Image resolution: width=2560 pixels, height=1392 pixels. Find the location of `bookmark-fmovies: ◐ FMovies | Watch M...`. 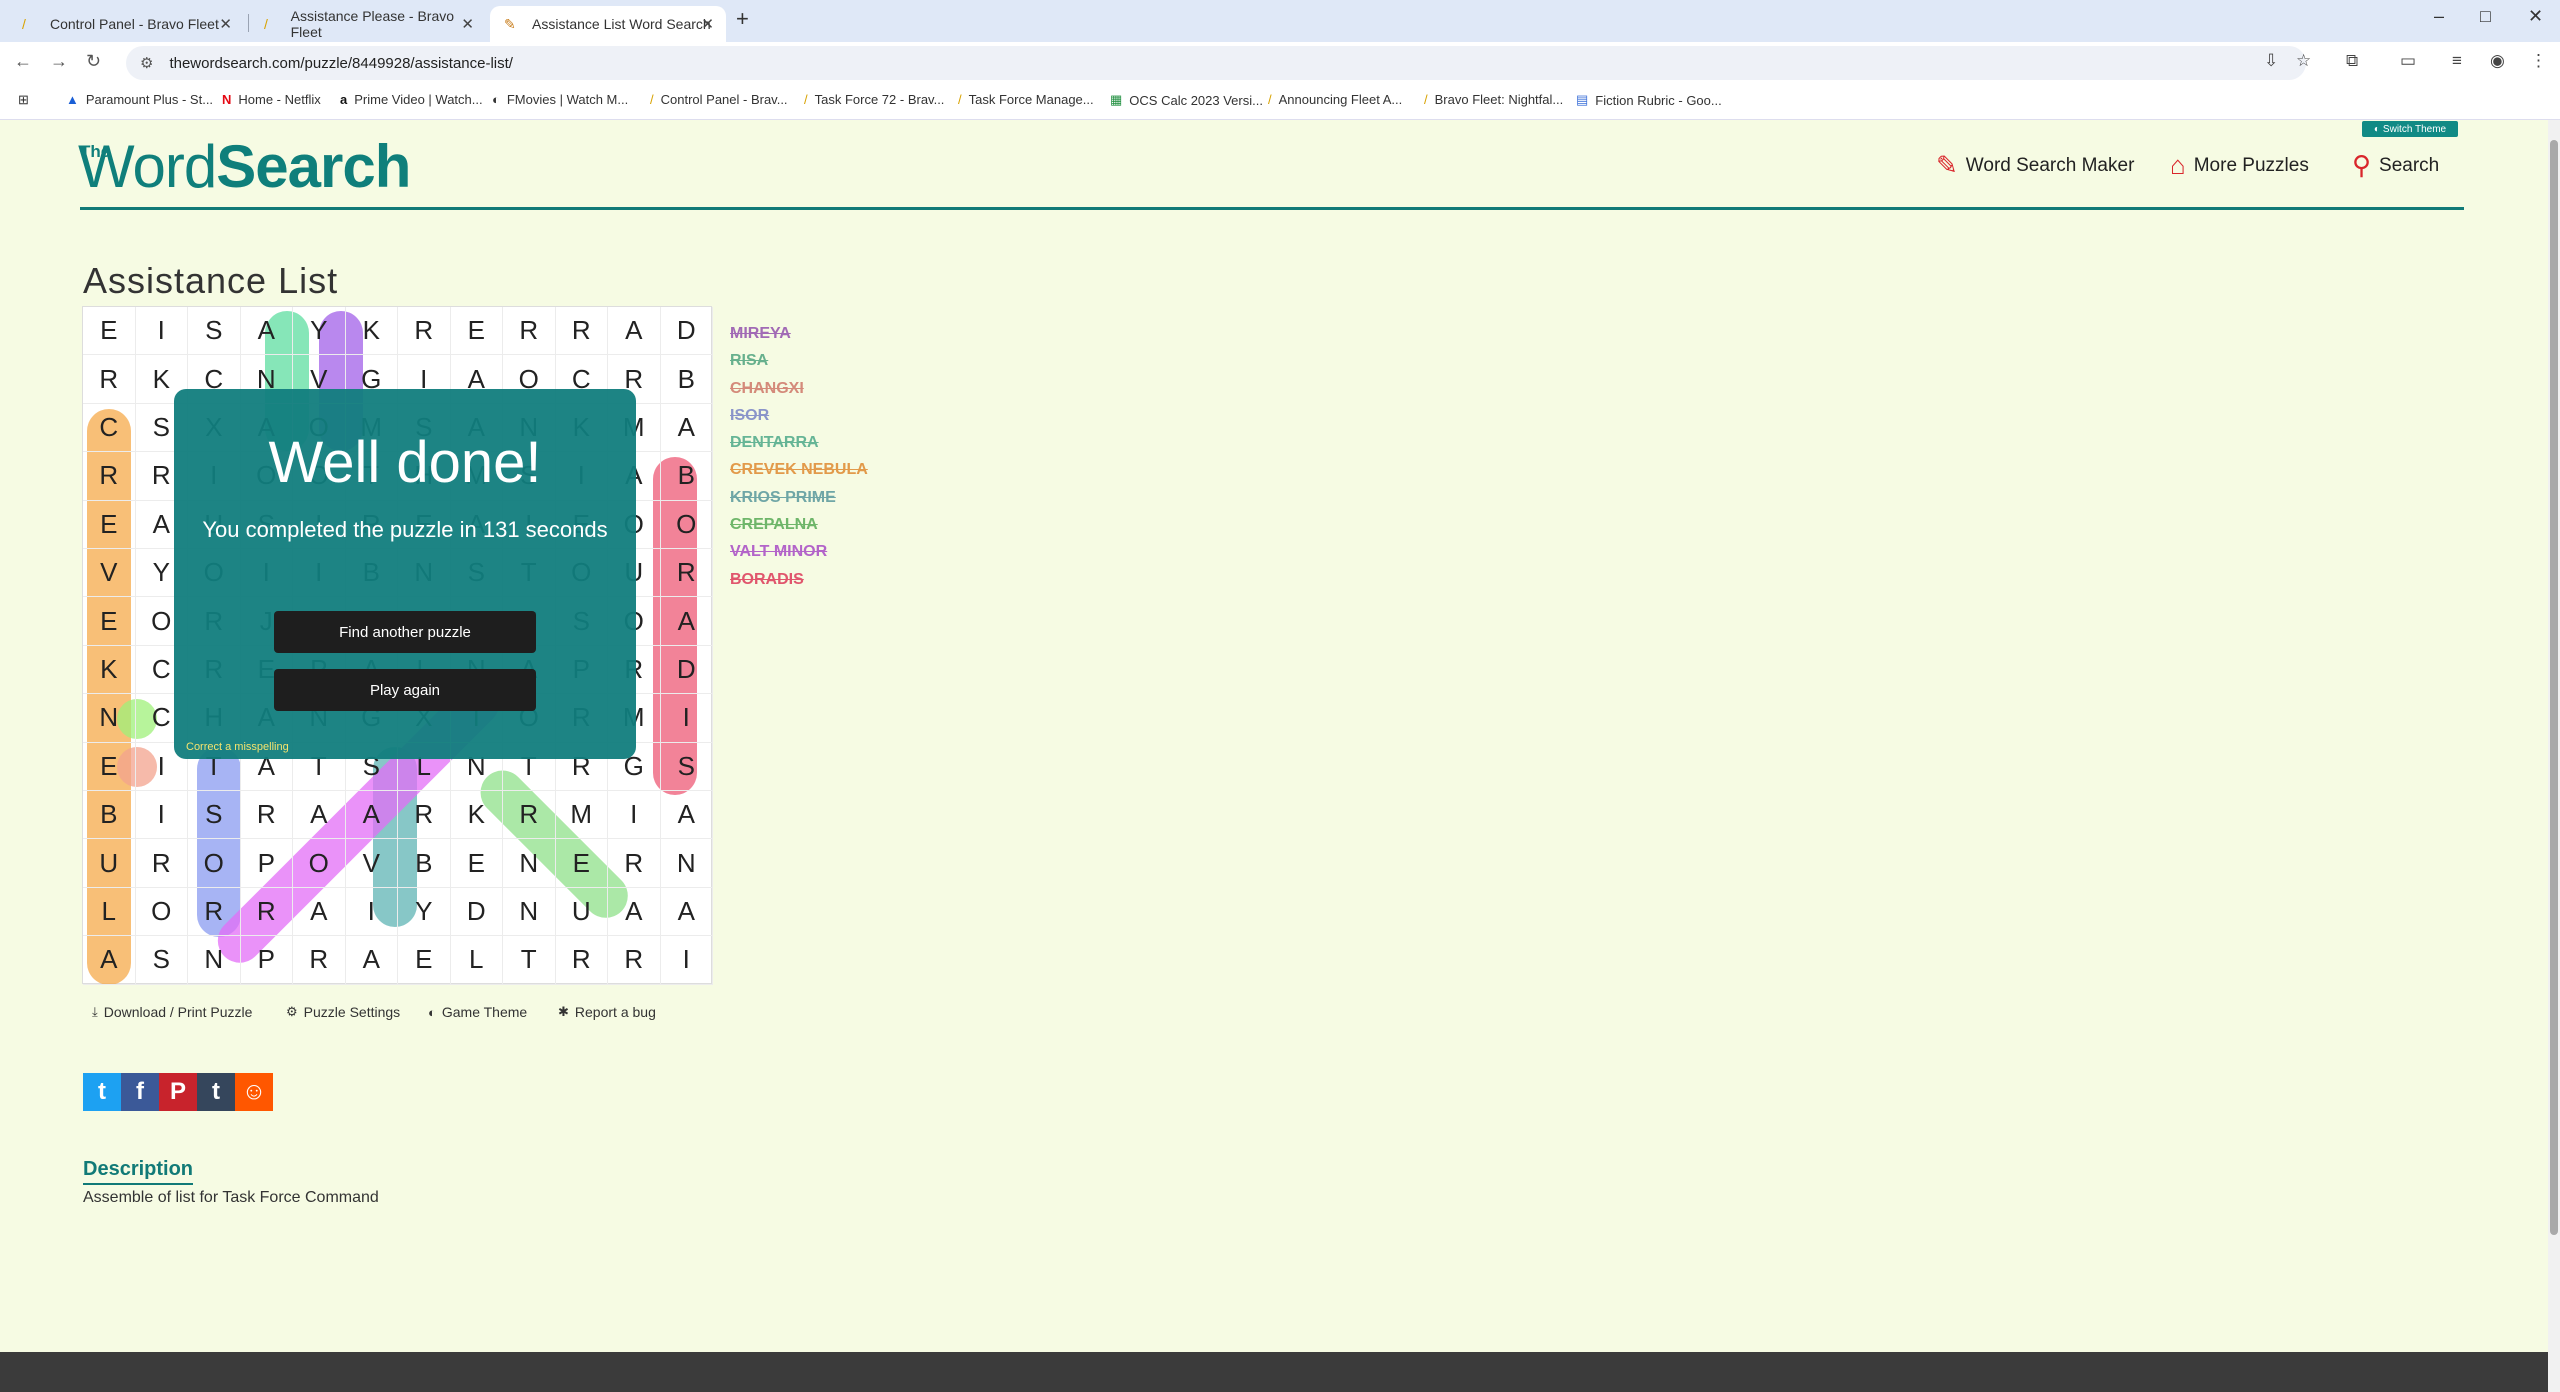

bookmark-fmovies: ◐ FMovies | Watch M... is located at coordinates (560, 99).